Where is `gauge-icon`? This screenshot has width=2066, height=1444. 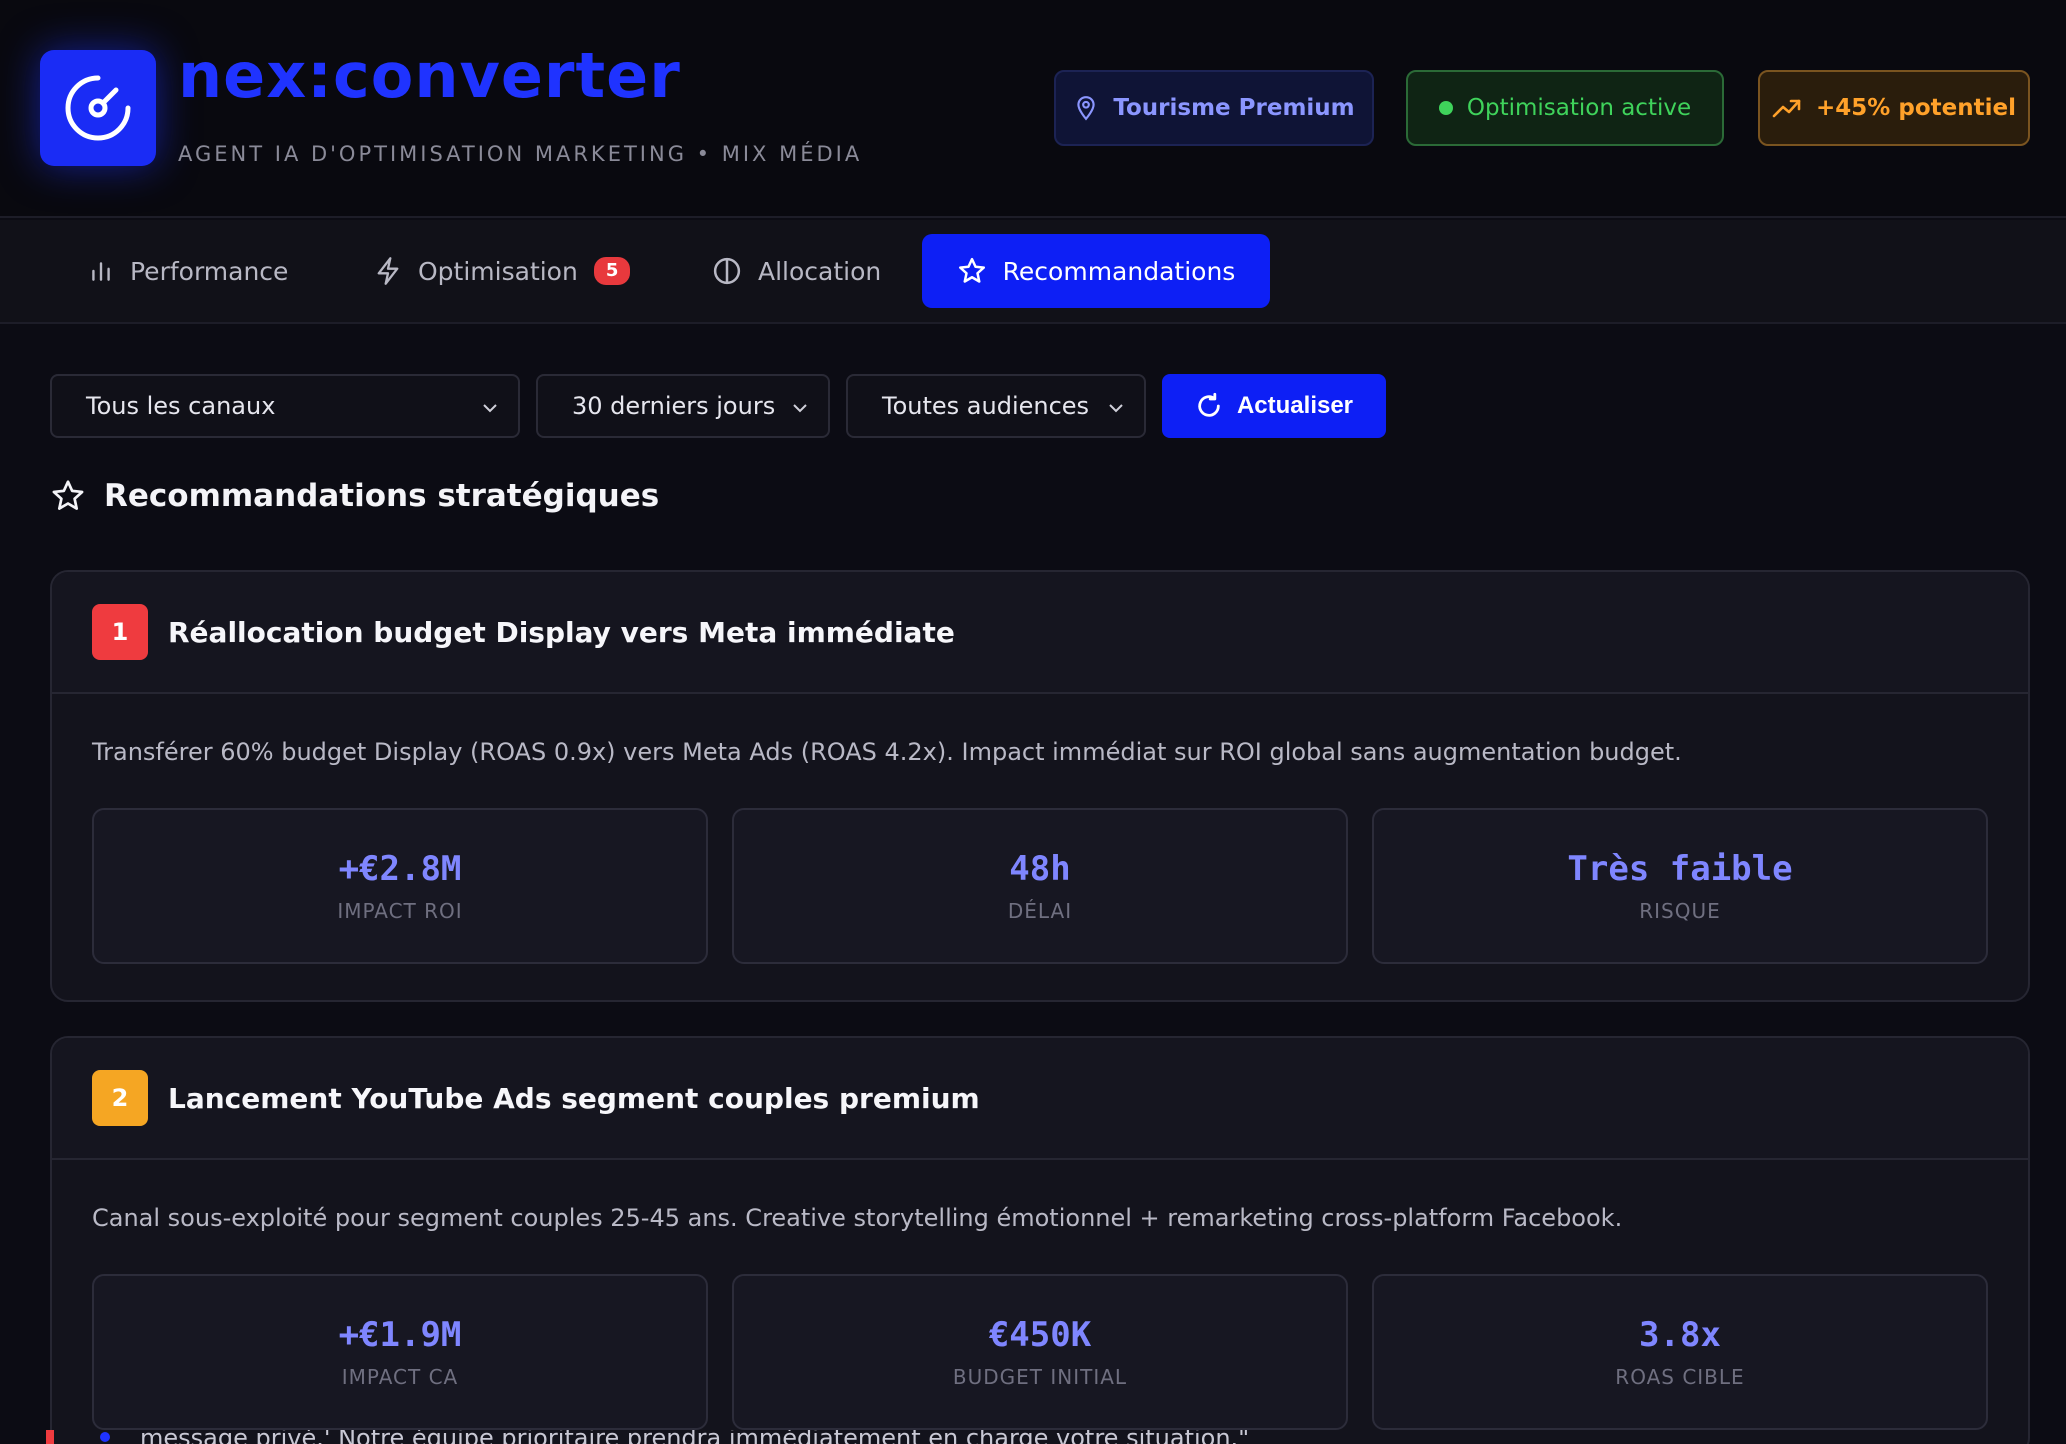 gauge-icon is located at coordinates (98, 108).